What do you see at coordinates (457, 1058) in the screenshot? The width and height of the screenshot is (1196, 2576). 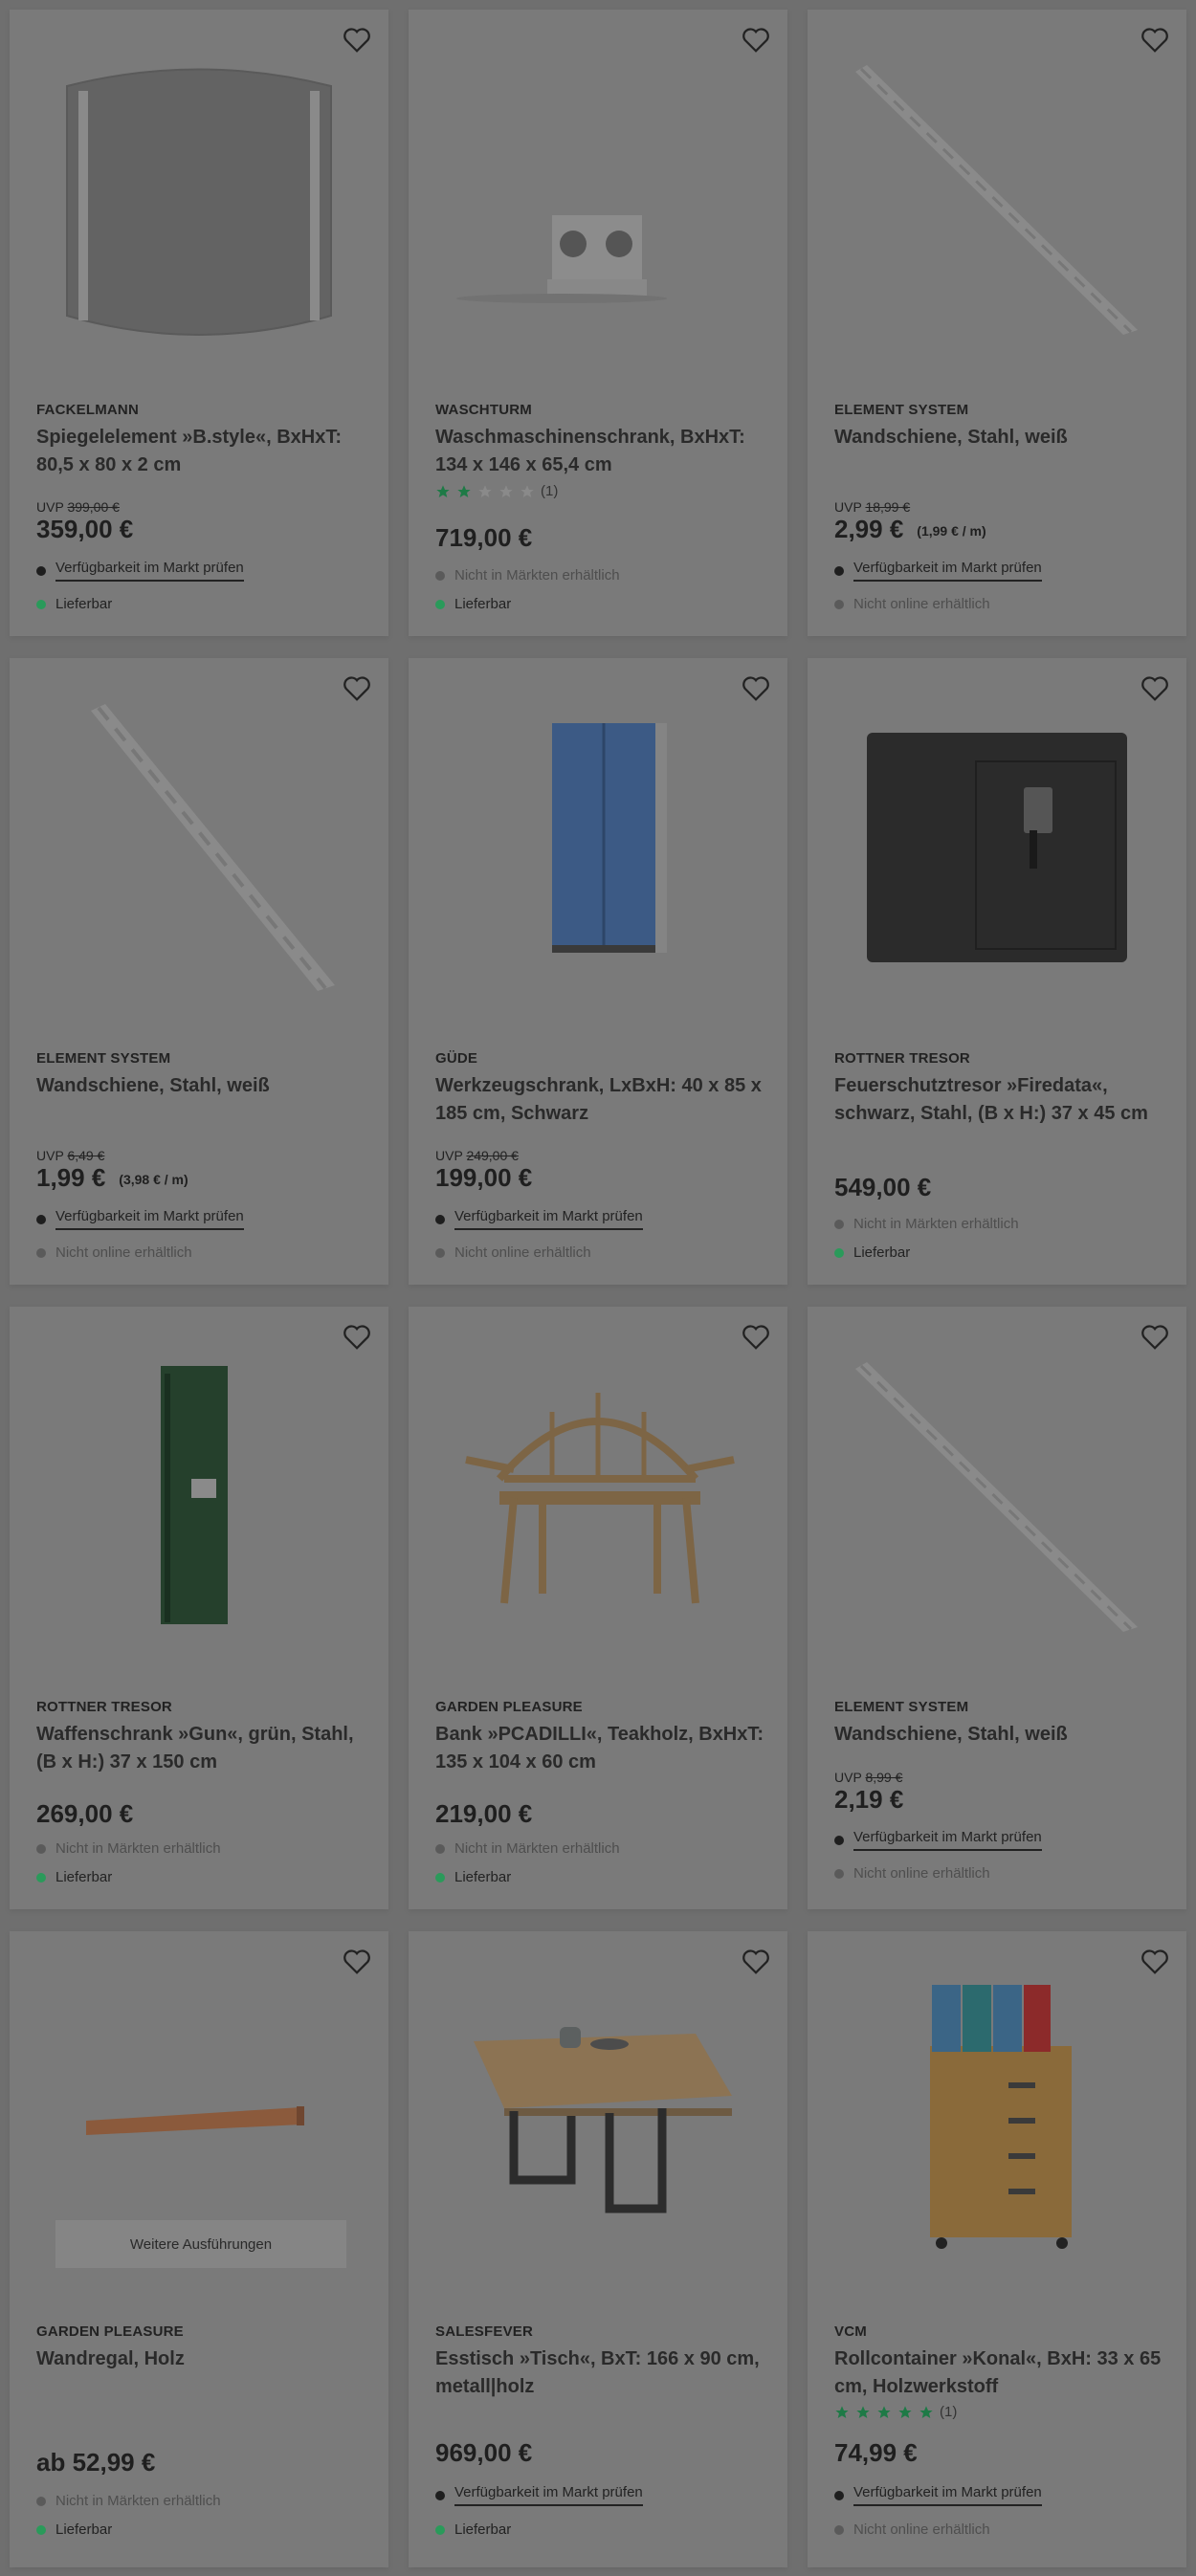 I see `product-brand: GÜDE` at bounding box center [457, 1058].